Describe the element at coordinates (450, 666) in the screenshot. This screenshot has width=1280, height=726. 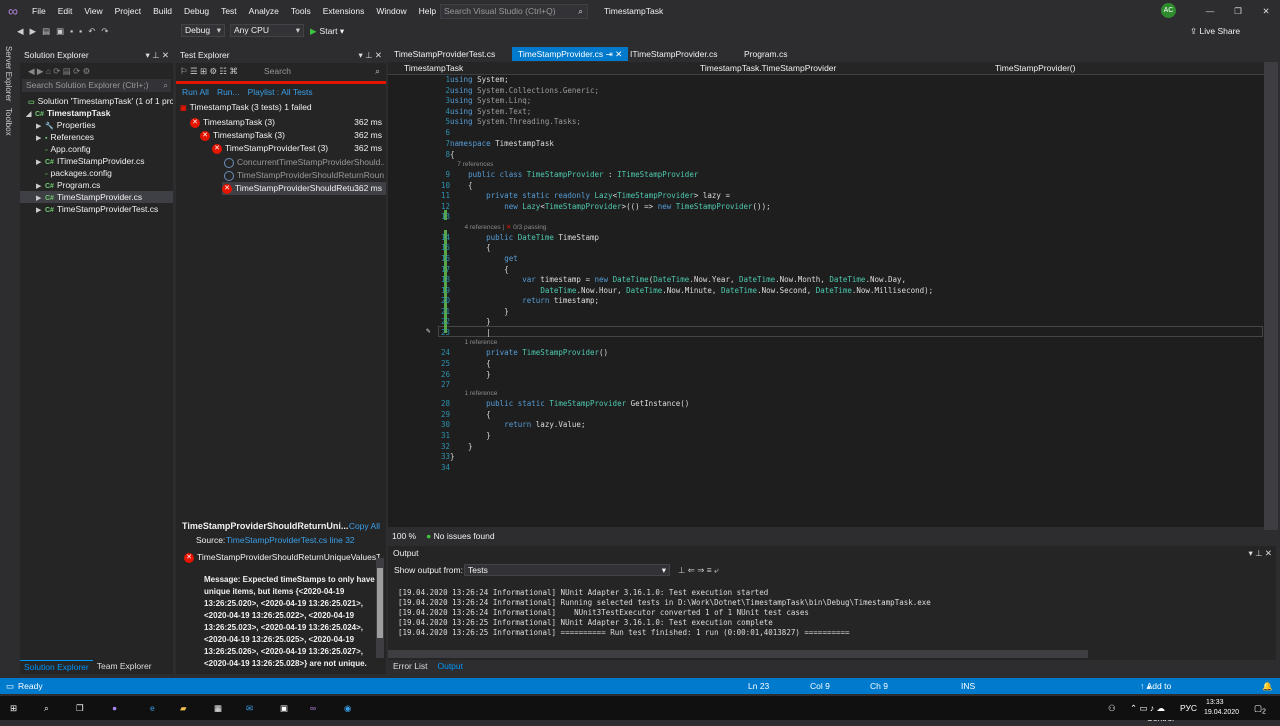
I see `tab-output: Output` at that location.